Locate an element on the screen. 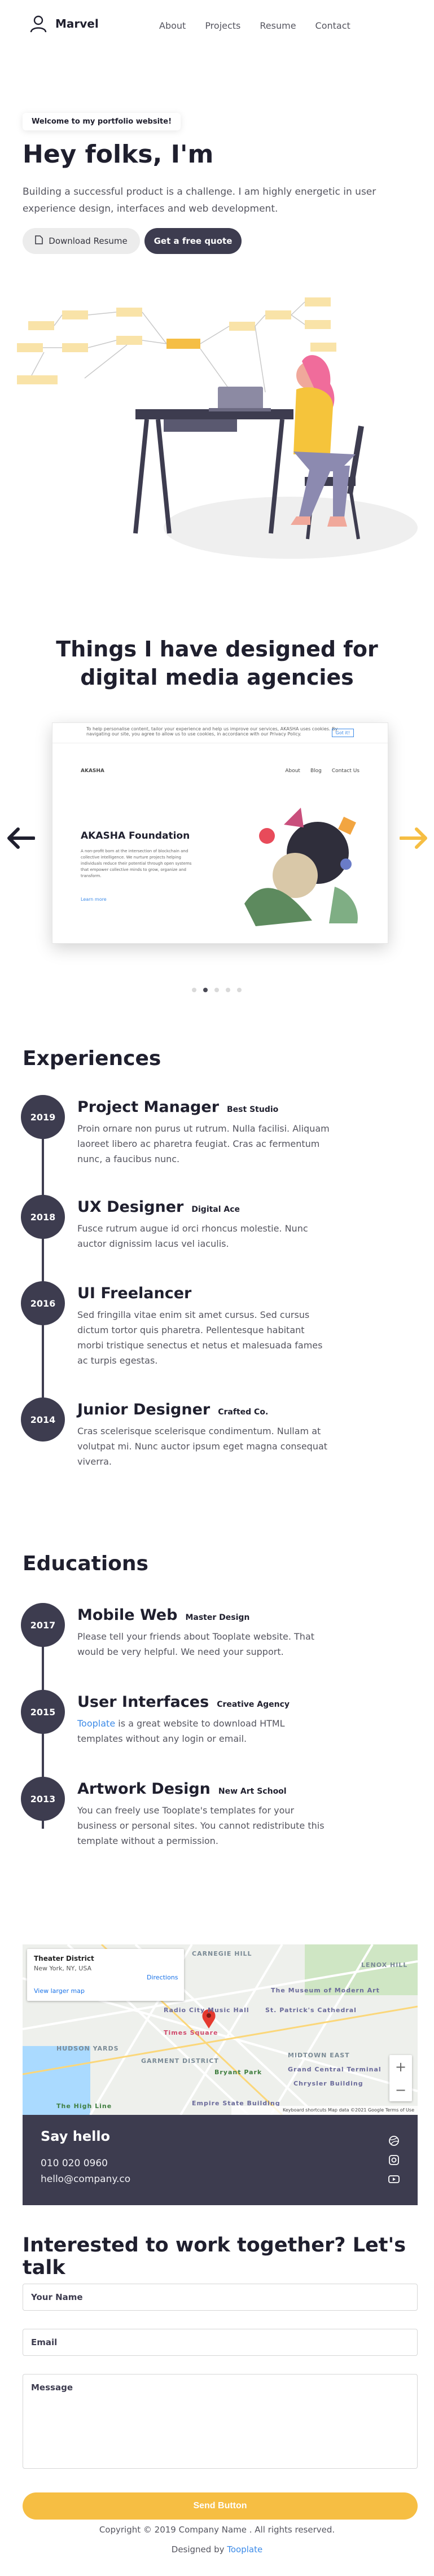 This screenshot has width=434, height=2576. navbar: Marvel About Projects Resume Contact is located at coordinates (217, 27).